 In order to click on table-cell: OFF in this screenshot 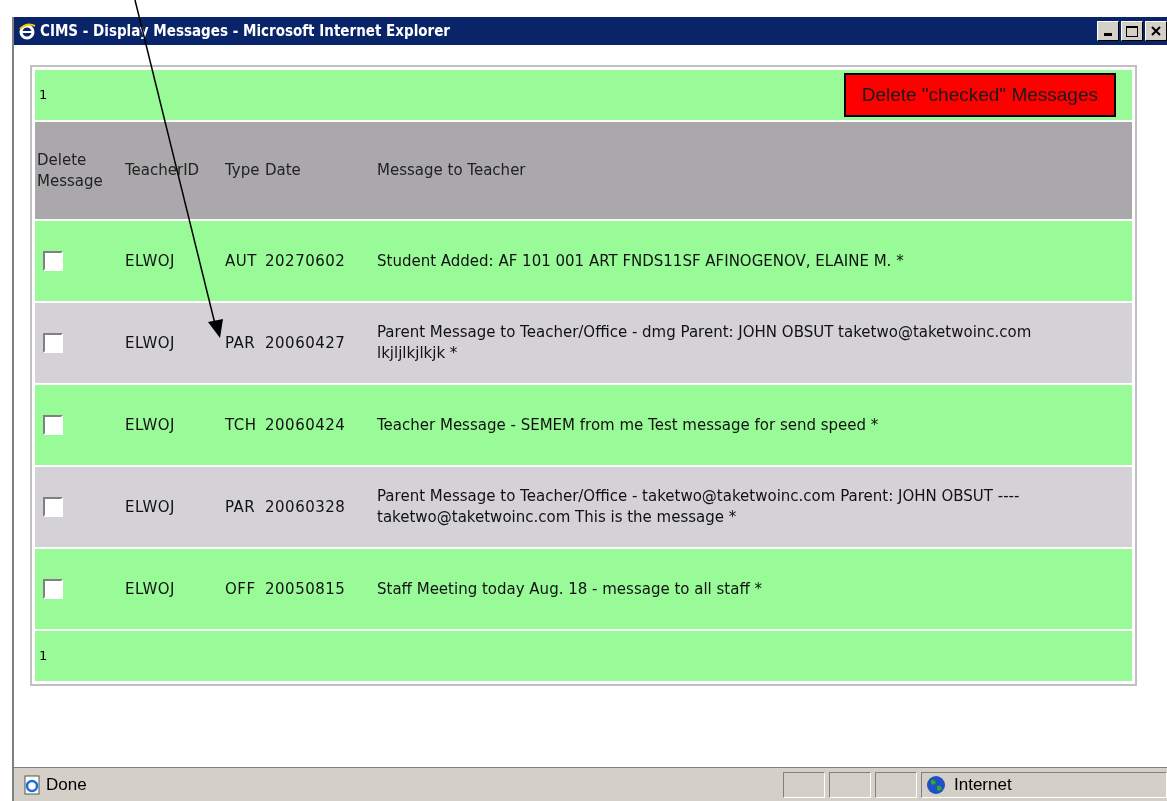, I will do `click(240, 588)`.